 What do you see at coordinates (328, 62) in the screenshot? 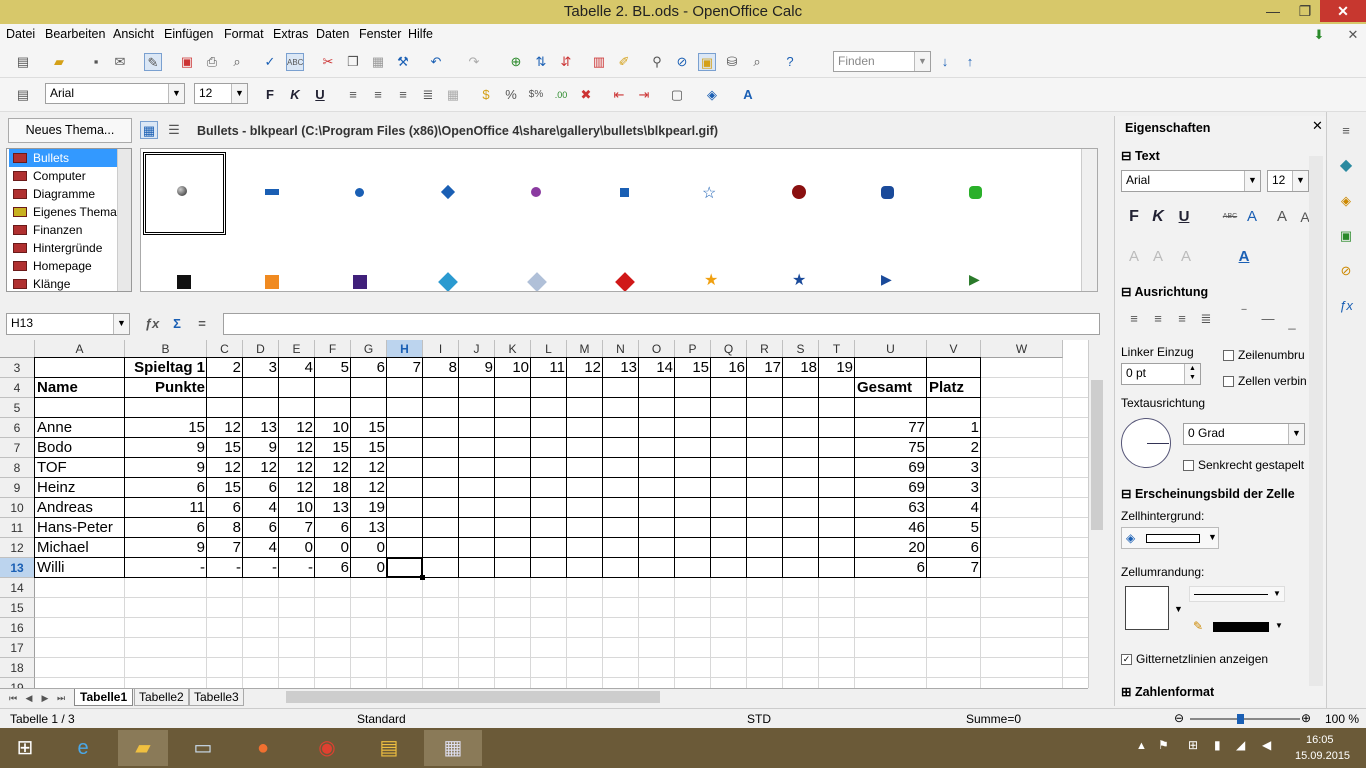
I see `cut-icon: ✂` at bounding box center [328, 62].